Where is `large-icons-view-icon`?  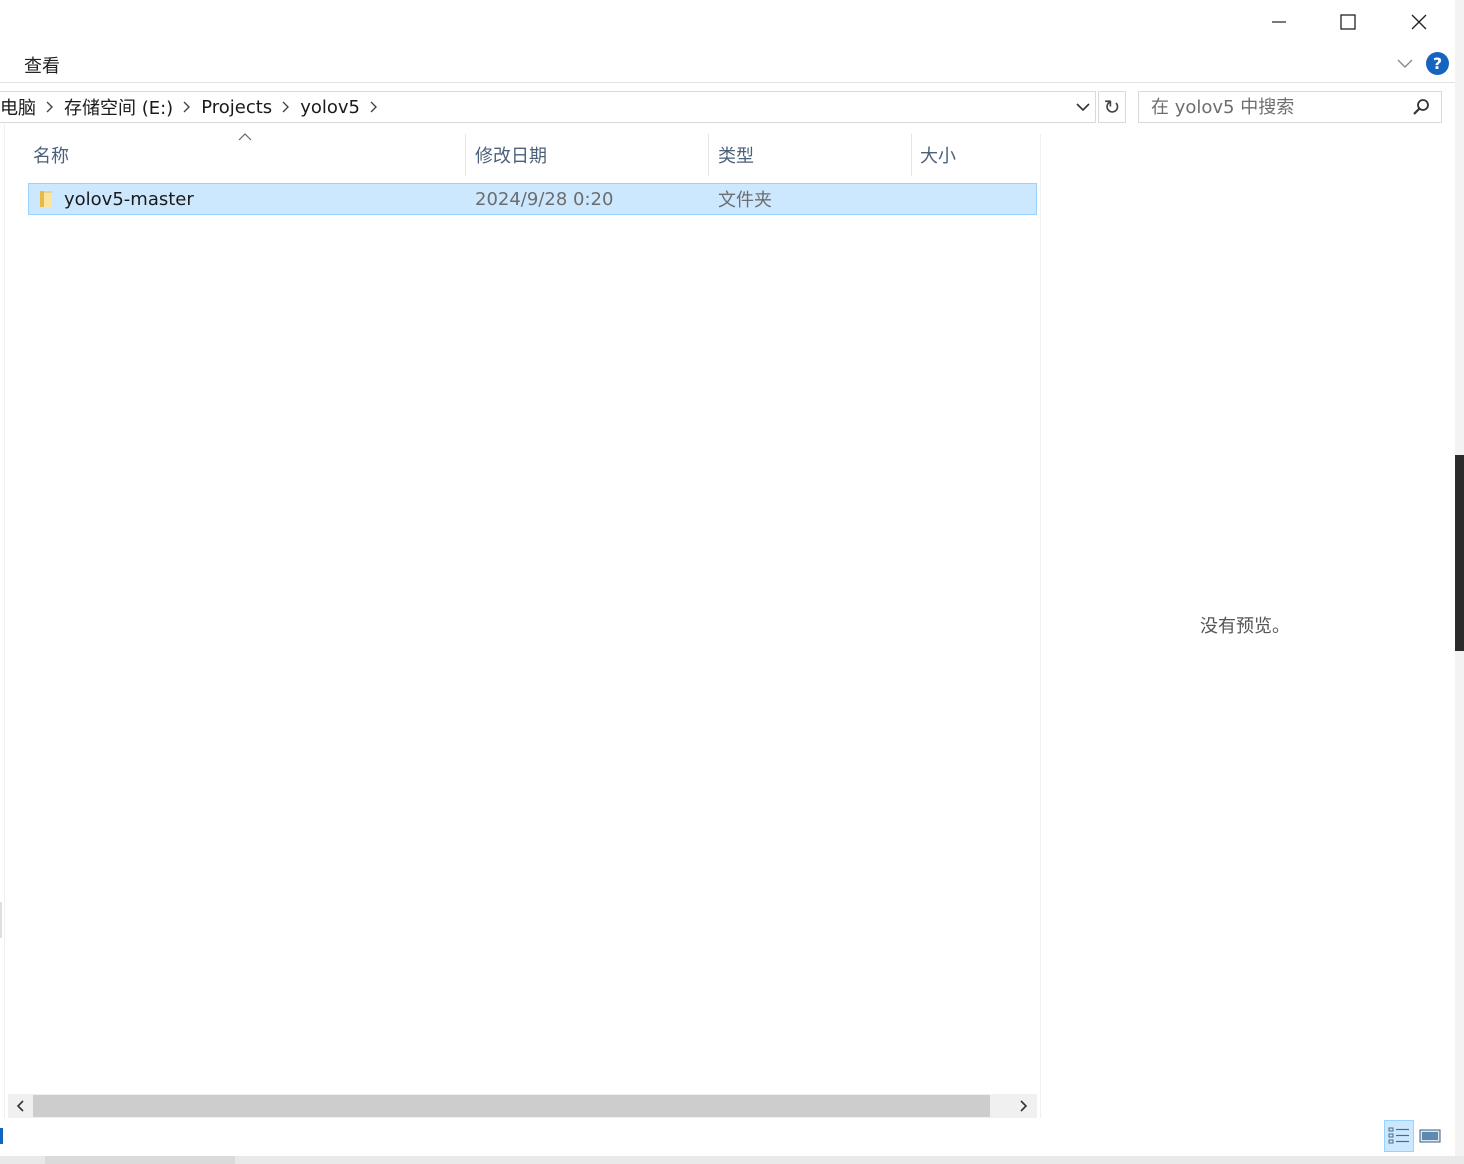 large-icons-view-icon is located at coordinates (1430, 1136).